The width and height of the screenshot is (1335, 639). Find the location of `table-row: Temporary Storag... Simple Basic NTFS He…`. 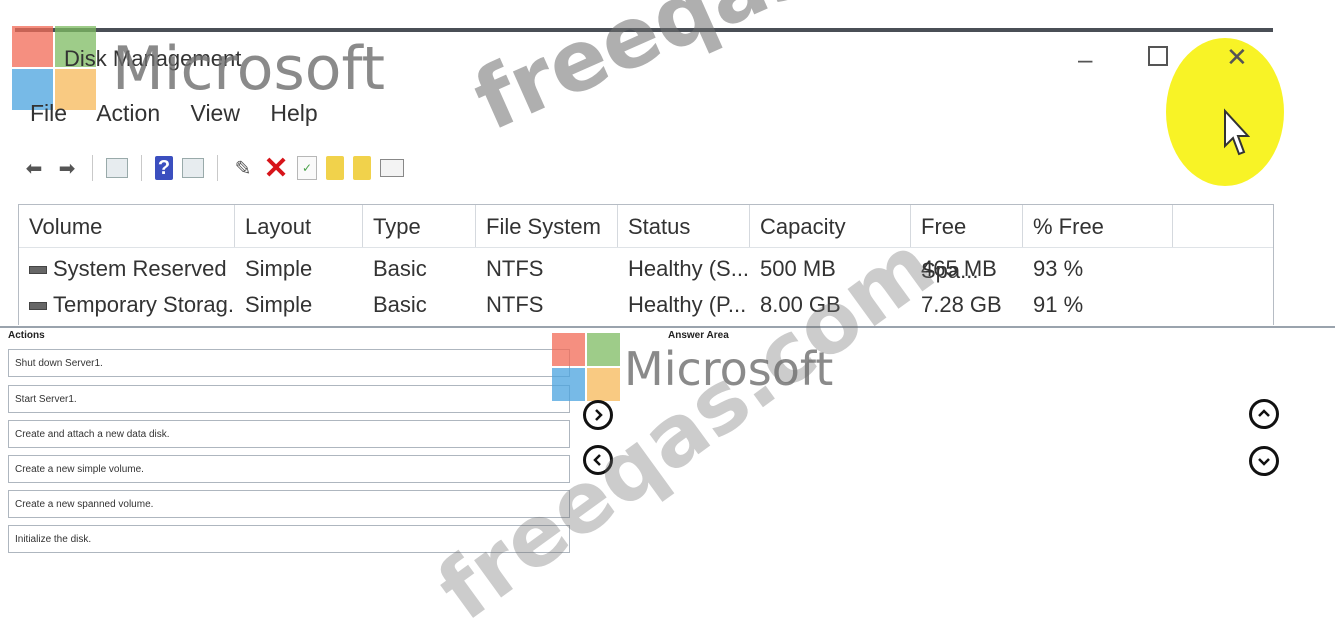

table-row: Temporary Storag... Simple Basic NTFS He… is located at coordinates (646, 305).